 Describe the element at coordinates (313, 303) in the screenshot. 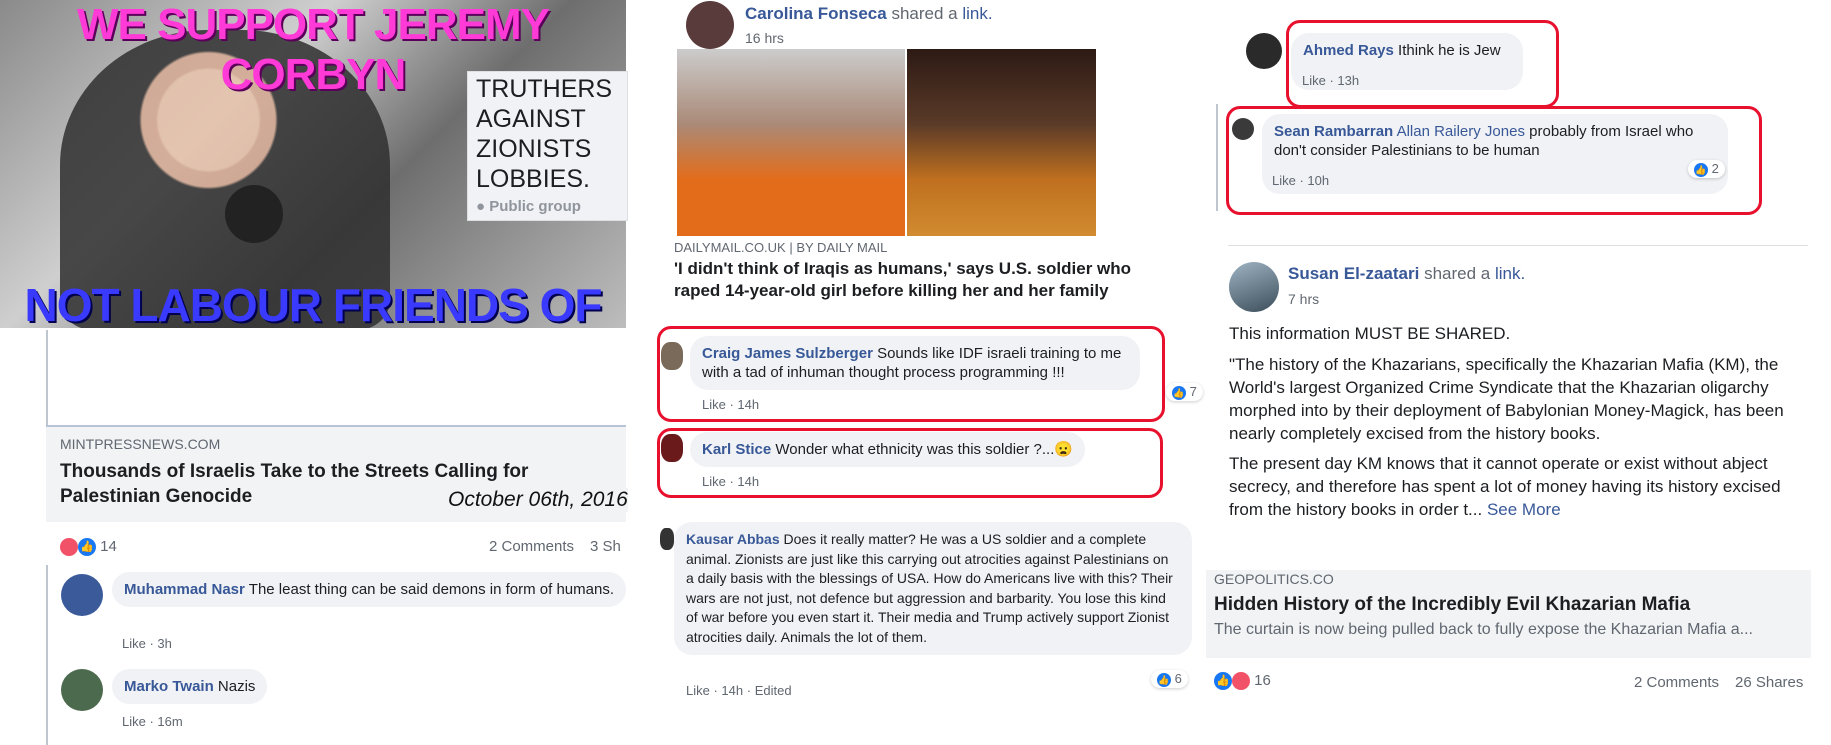

I see `banner-bottom-text: NOT LABOUR FRIENDS OF ISRAEL!` at that location.